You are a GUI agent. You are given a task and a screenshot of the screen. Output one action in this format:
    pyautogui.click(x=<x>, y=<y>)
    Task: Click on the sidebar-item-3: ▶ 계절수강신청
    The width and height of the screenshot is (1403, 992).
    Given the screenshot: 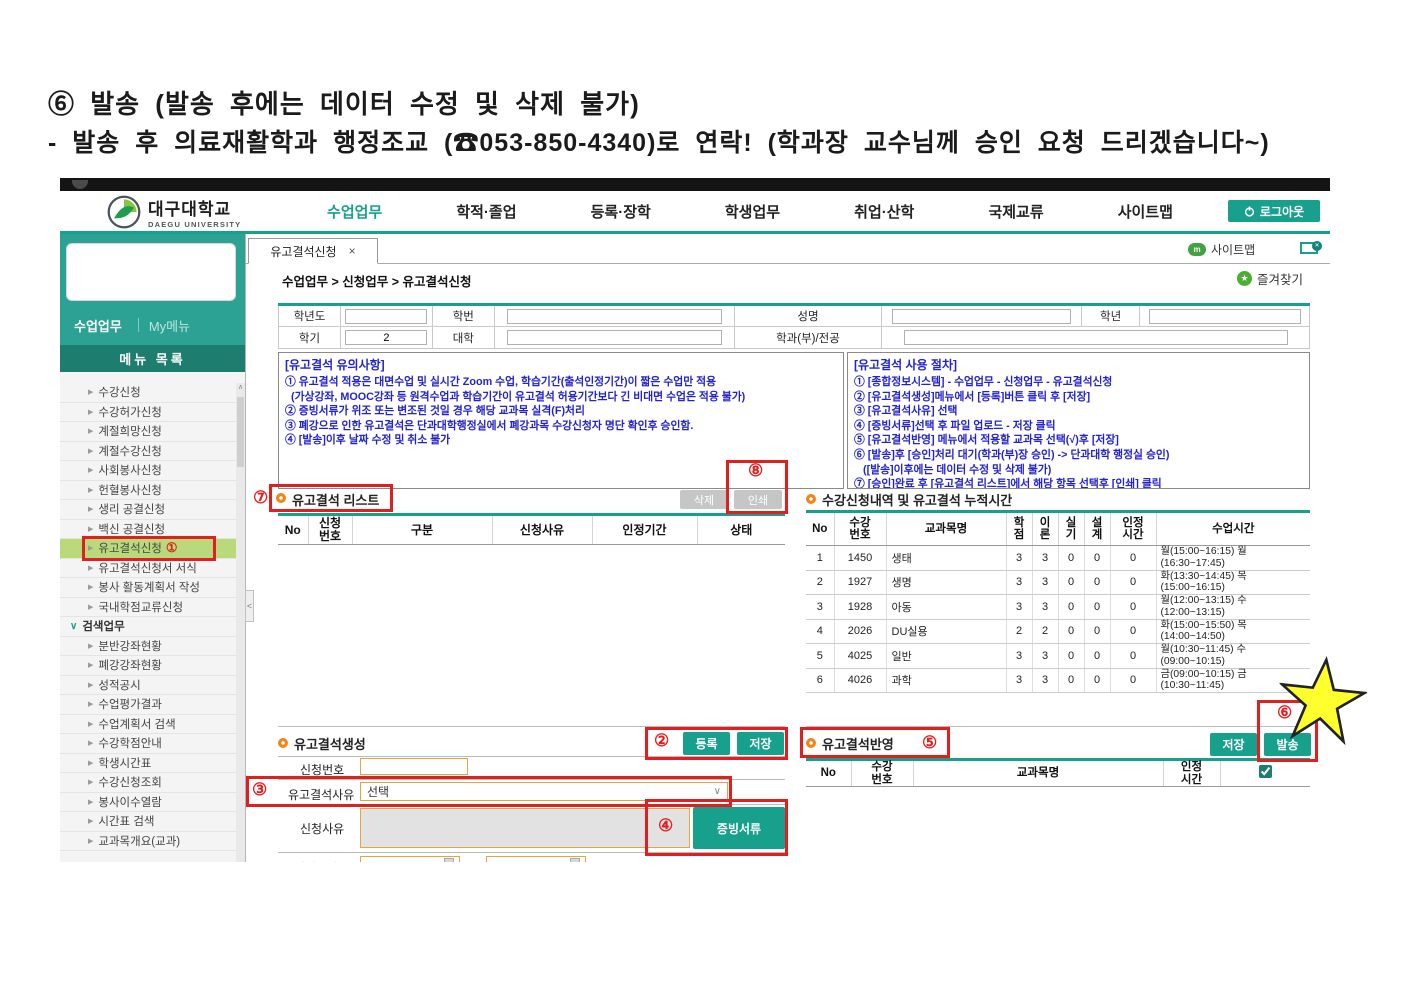 What is the action you would take?
    pyautogui.click(x=148, y=451)
    